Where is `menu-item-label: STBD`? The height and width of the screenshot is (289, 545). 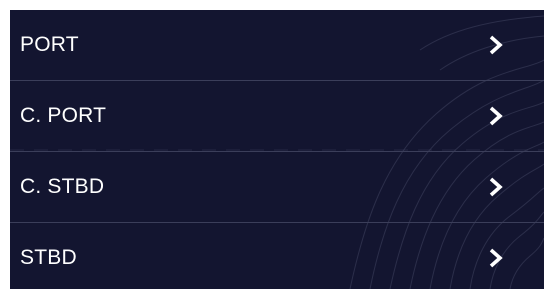
menu-item-label: STBD is located at coordinates (48, 257).